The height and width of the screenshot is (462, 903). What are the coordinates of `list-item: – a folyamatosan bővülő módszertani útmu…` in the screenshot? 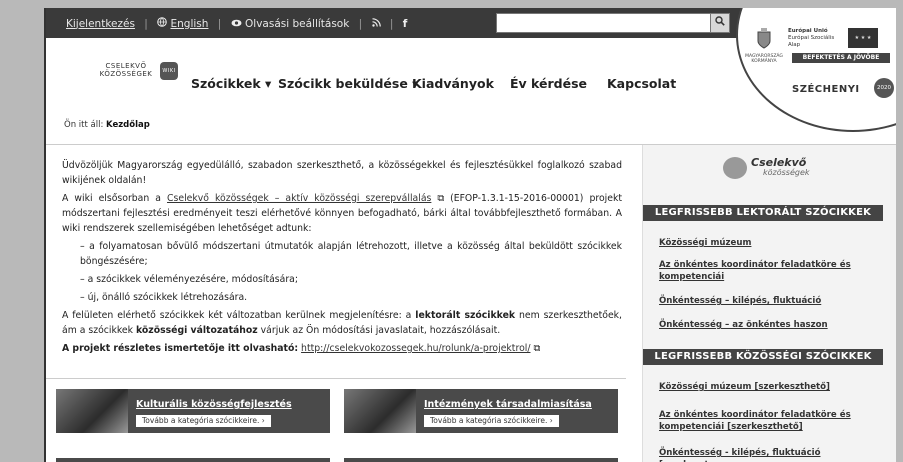 It's located at (351, 254).